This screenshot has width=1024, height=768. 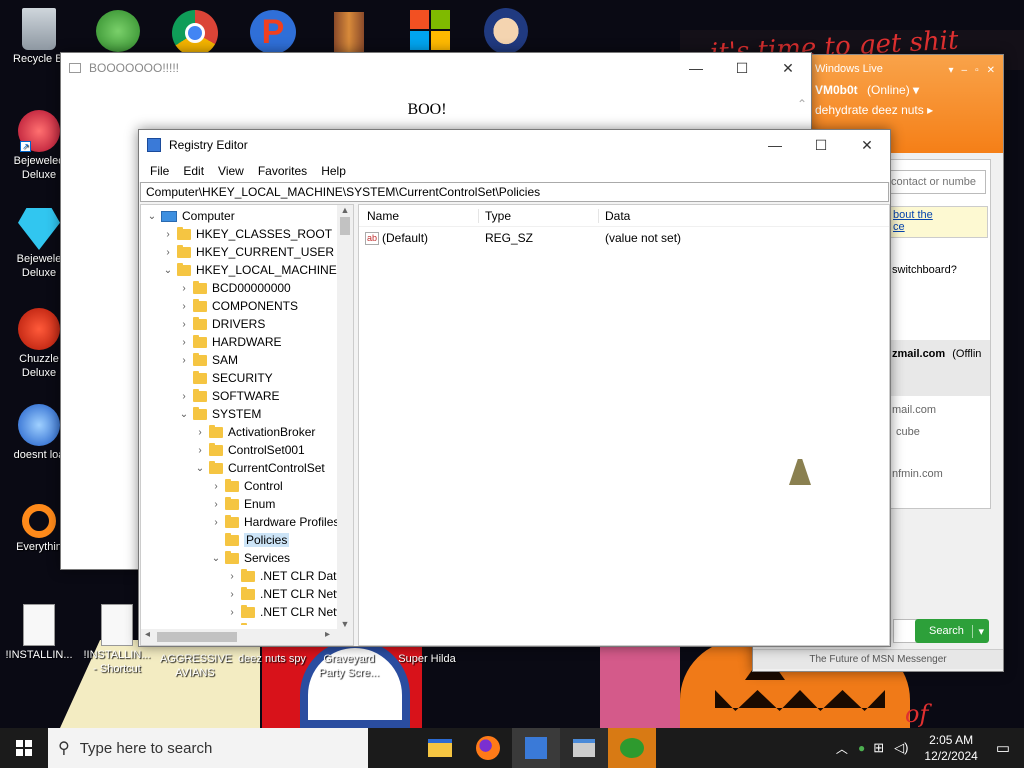 I want to click on column-header-type: Type, so click(x=539, y=215).